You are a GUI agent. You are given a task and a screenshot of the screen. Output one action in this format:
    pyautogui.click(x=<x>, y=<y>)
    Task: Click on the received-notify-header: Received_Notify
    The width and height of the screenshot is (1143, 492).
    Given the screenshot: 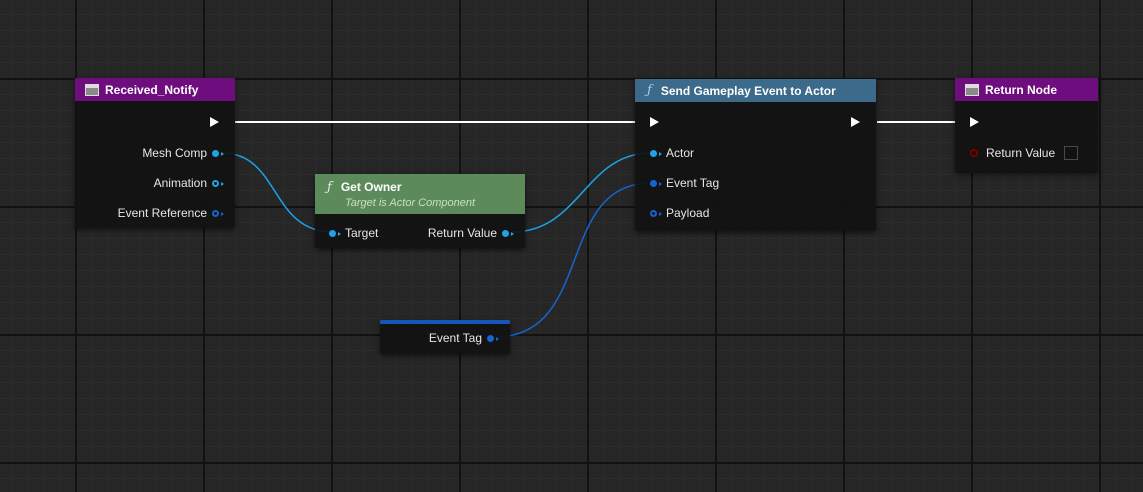 What is the action you would take?
    pyautogui.click(x=155, y=89)
    